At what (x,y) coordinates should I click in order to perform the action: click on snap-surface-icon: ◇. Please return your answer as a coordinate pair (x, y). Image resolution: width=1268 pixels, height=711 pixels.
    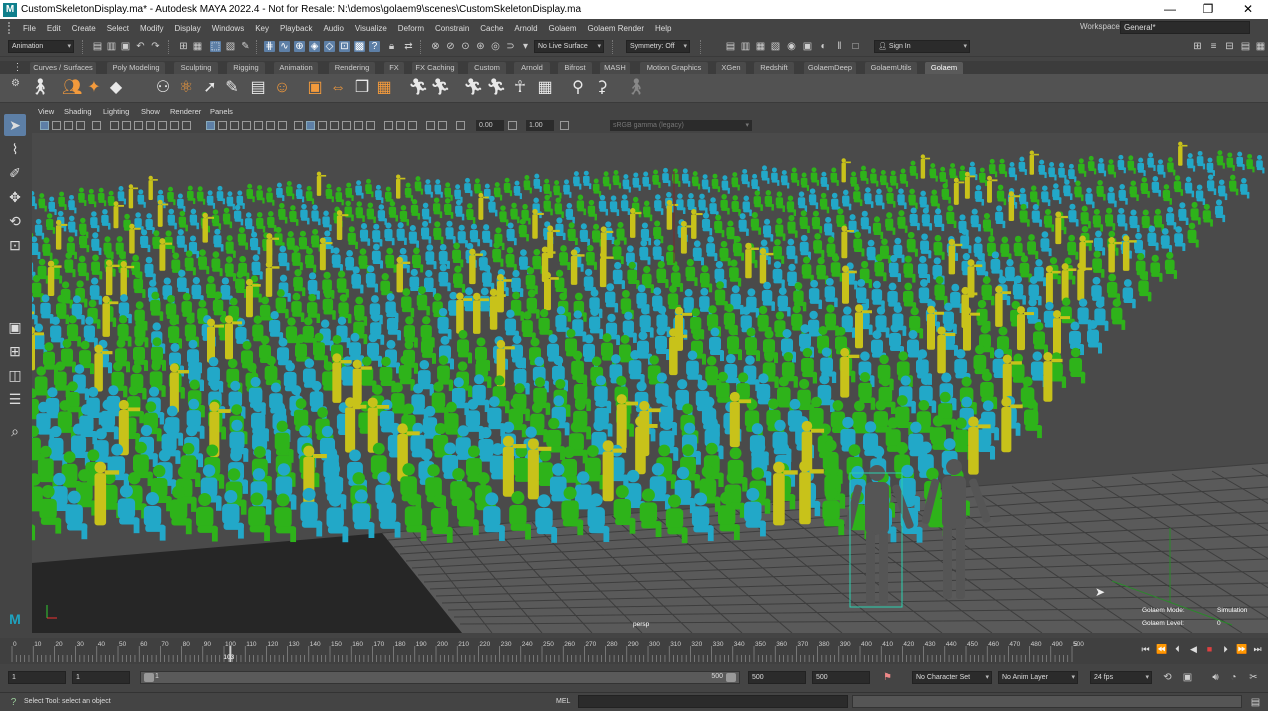
    Looking at the image, I should click on (329, 46).